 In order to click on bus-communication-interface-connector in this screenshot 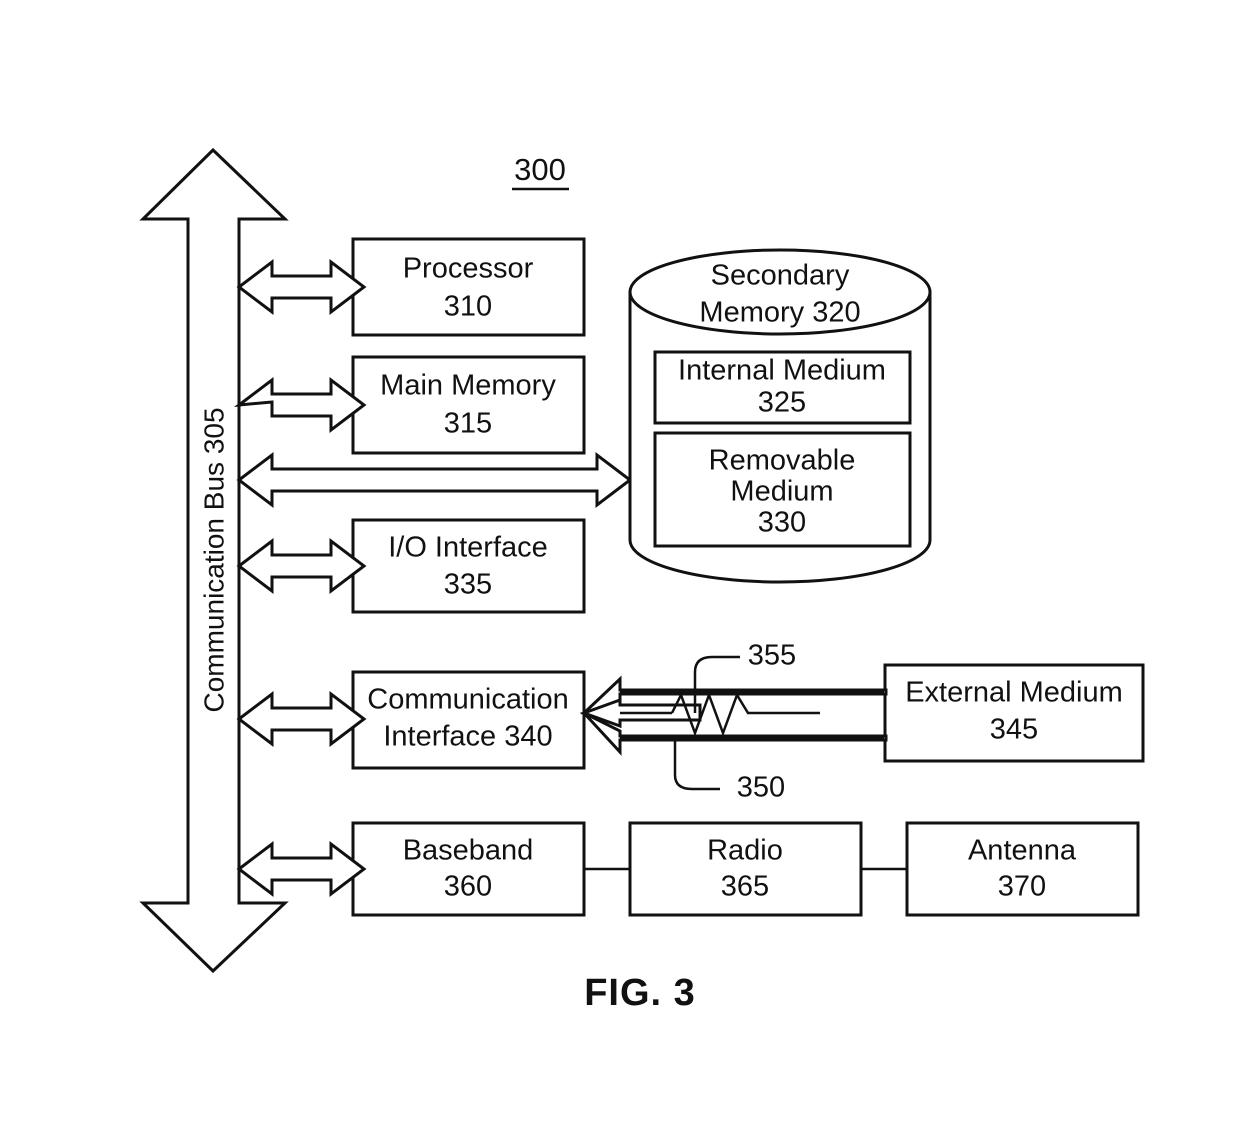, I will do `click(301, 719)`.